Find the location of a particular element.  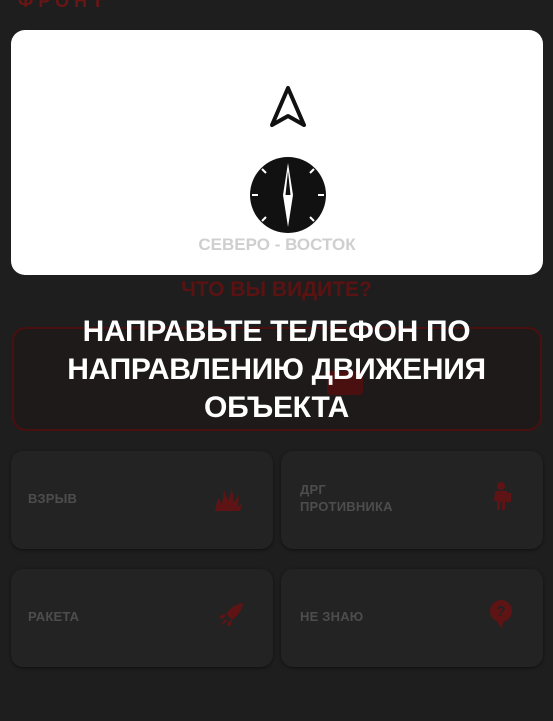

rocket-icon is located at coordinates (231, 615).